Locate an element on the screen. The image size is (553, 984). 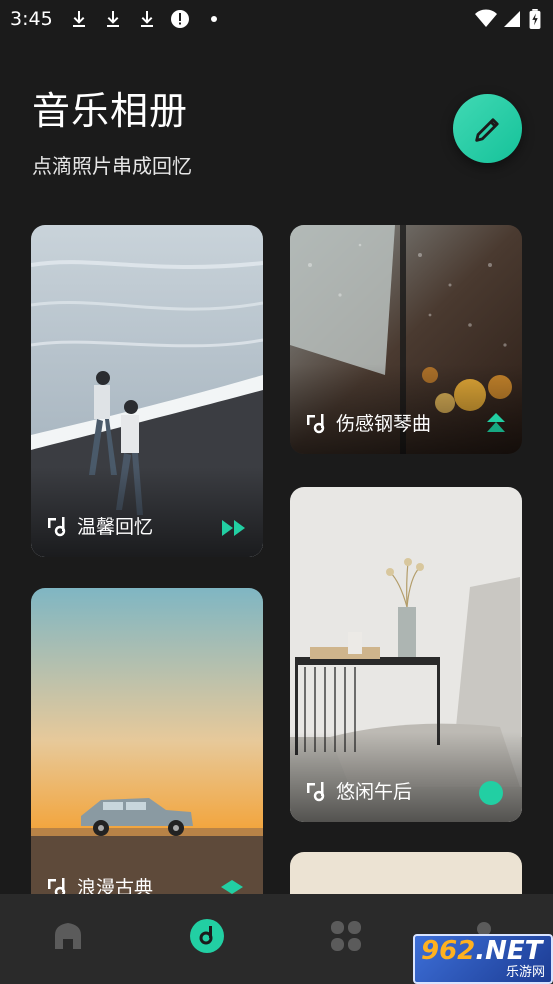
album-card-leisure-afternoon: 悠闲午后 is located at coordinates (406, 654).